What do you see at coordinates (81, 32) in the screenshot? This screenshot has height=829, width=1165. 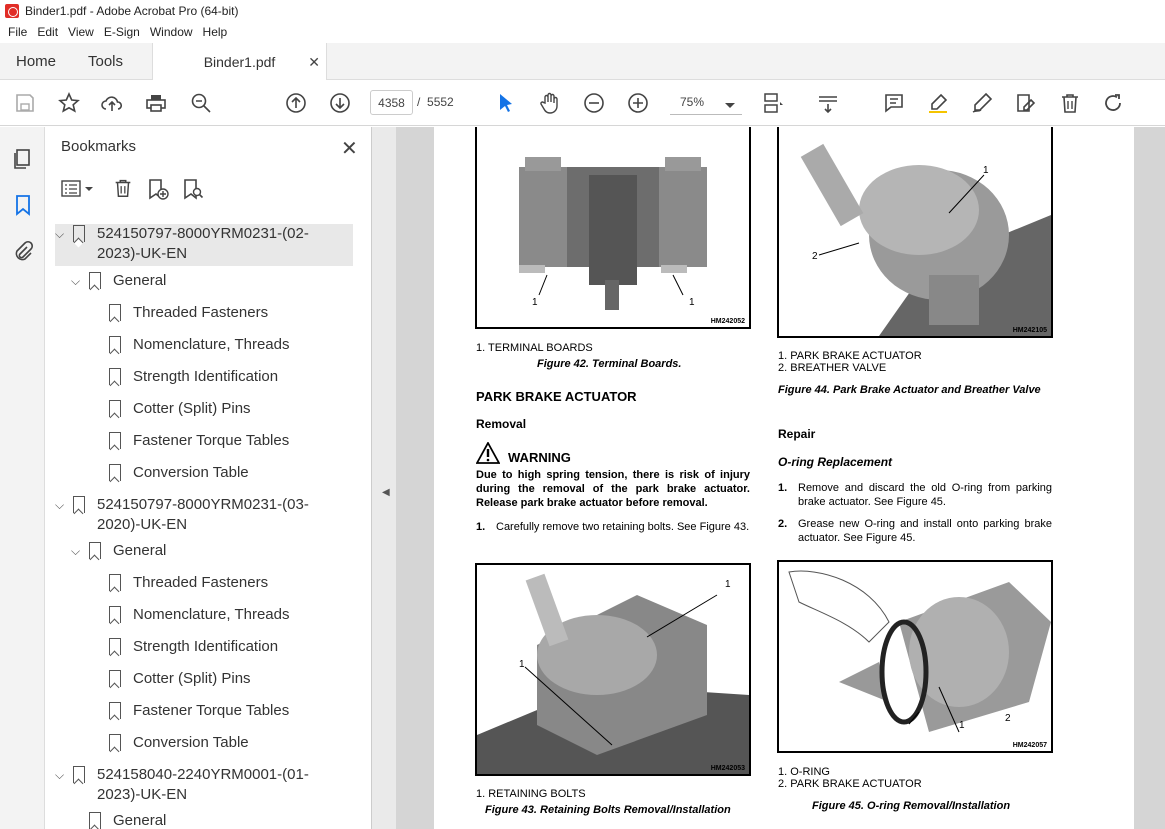 I see `menu-view: View` at bounding box center [81, 32].